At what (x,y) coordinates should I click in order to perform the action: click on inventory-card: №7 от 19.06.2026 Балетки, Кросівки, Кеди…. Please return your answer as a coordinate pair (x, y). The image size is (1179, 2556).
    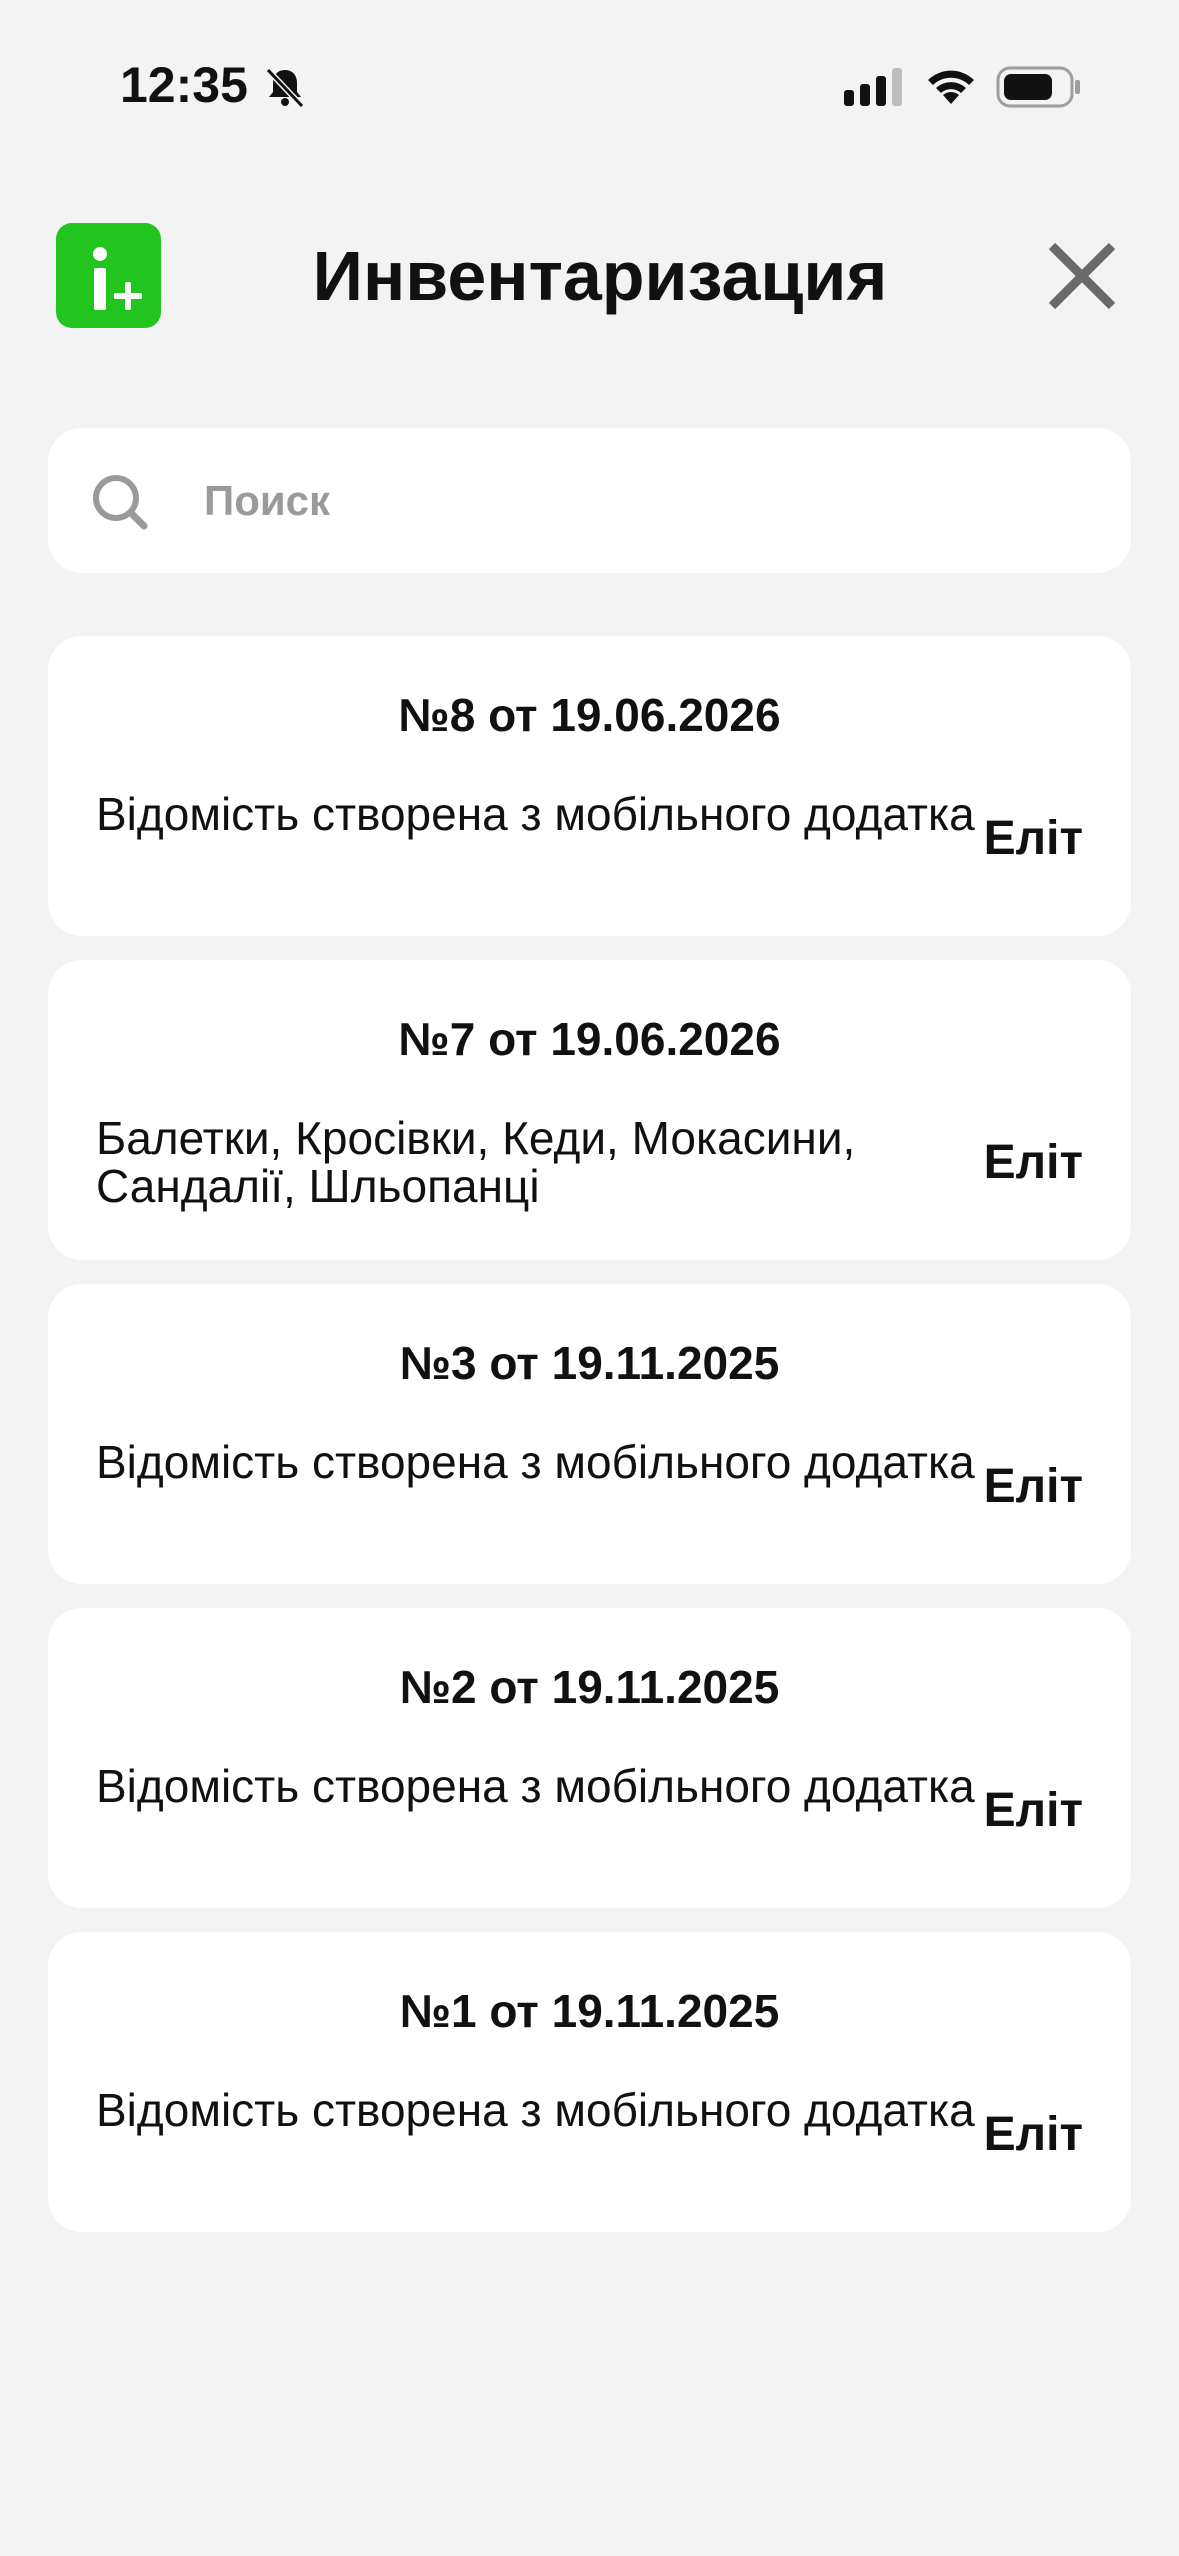
    Looking at the image, I should click on (589, 1110).